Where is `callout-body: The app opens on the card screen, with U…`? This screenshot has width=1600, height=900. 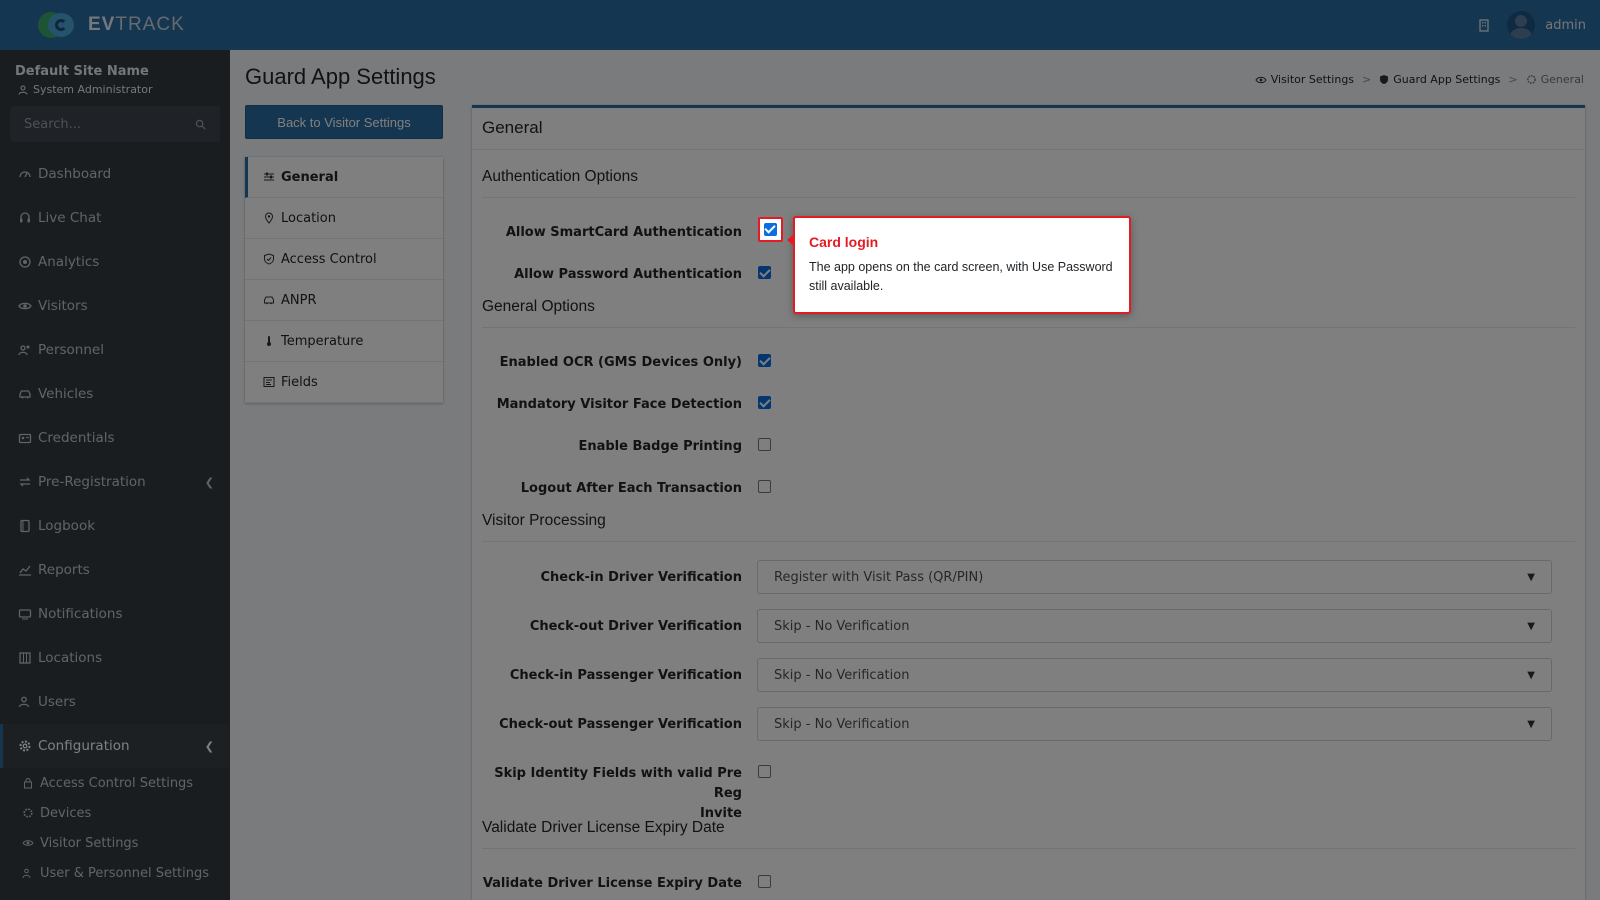
callout-body: The app opens on the card screen, with U… is located at coordinates (961, 276).